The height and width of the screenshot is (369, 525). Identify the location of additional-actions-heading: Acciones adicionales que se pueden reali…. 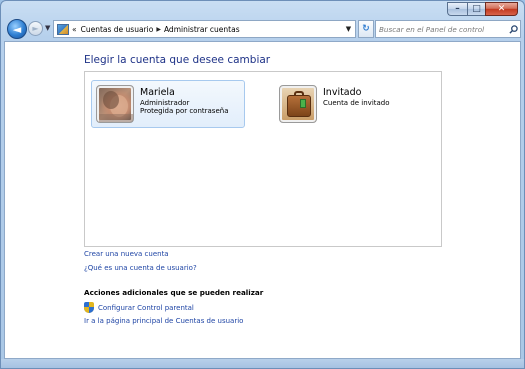
(174, 292).